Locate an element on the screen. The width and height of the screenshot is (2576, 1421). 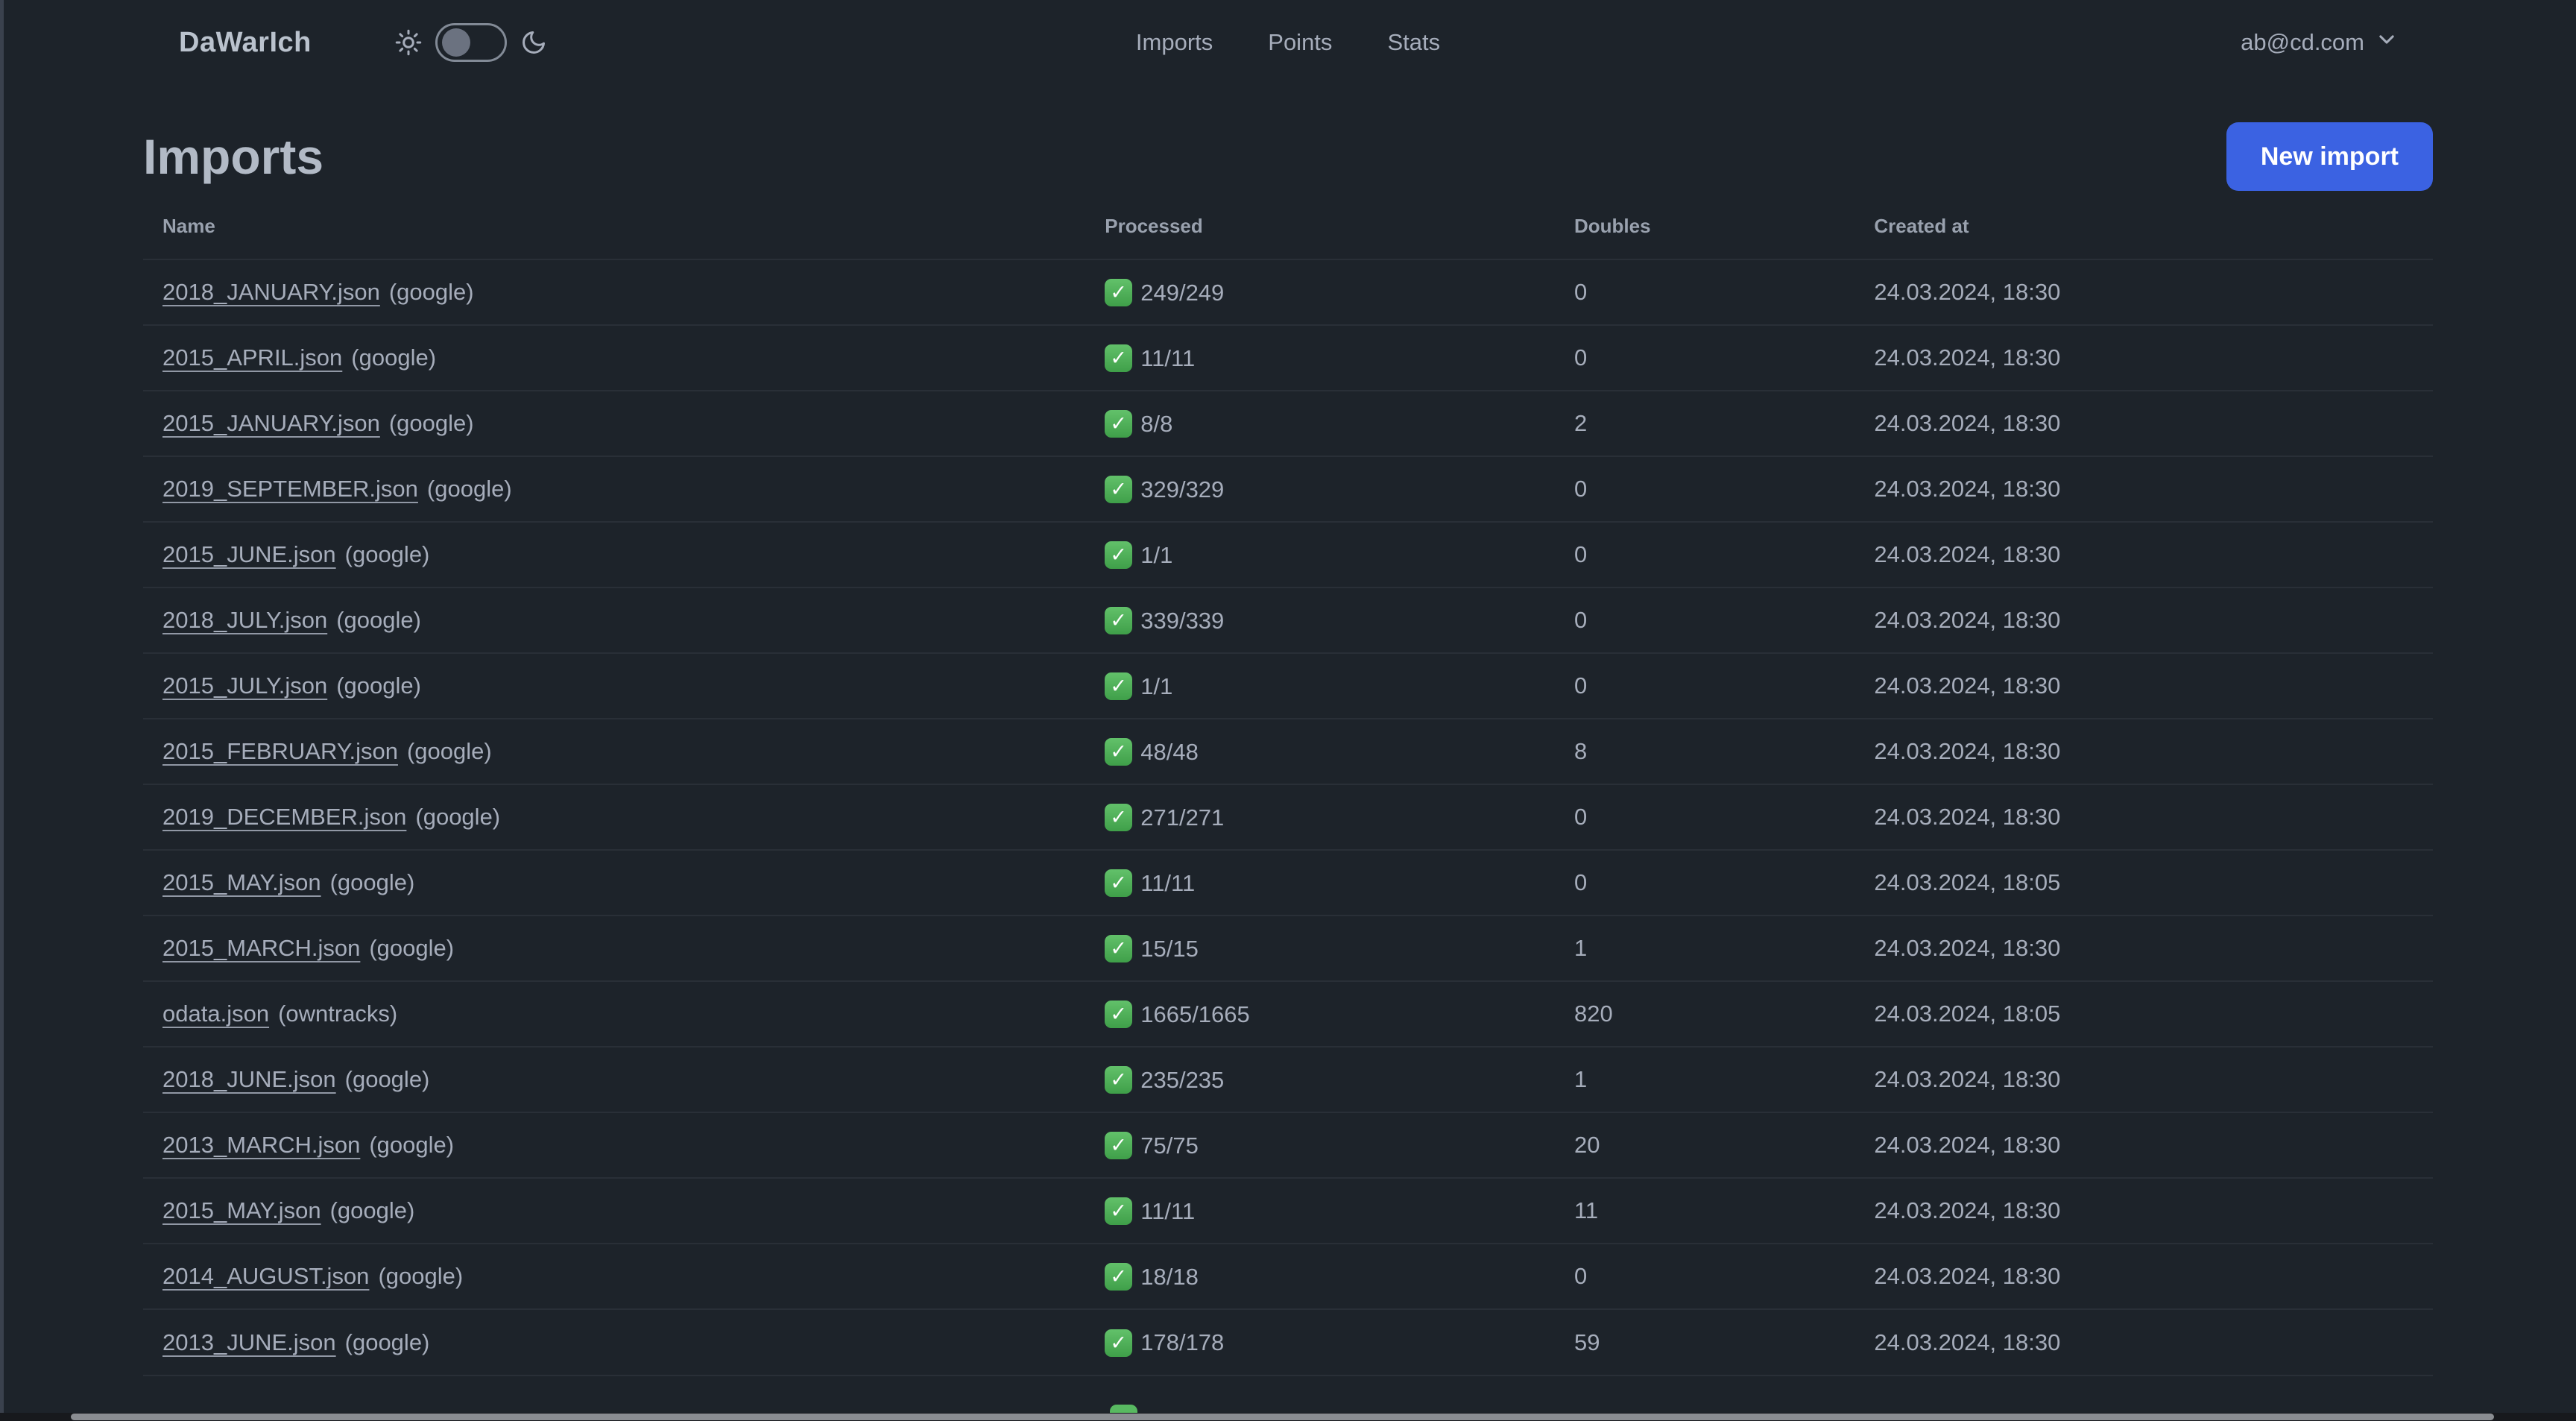
nav-link-imports: Imports is located at coordinates (1175, 42).